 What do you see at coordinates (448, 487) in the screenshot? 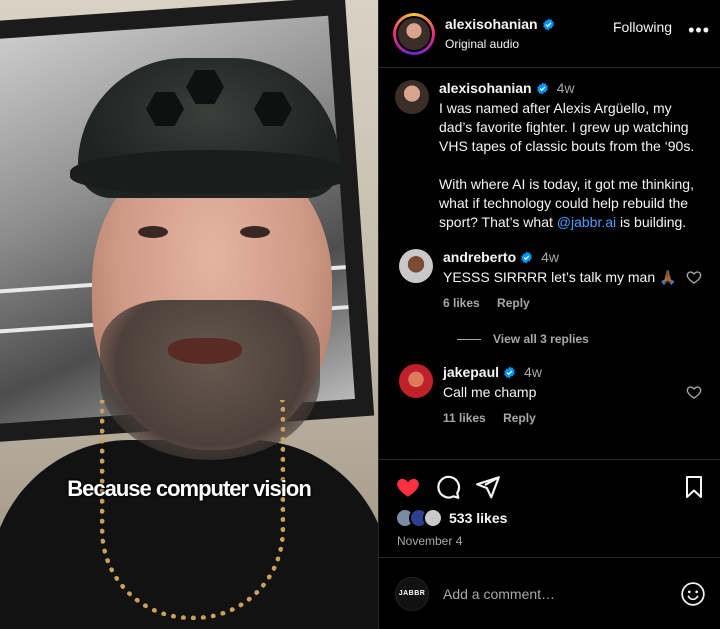
I see `comment-icon` at bounding box center [448, 487].